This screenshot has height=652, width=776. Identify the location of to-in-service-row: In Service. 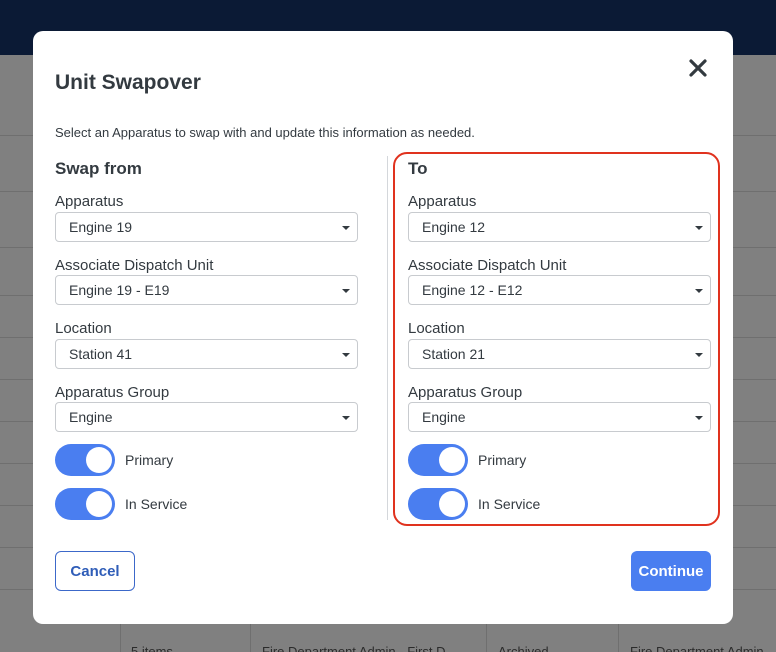
(508, 504).